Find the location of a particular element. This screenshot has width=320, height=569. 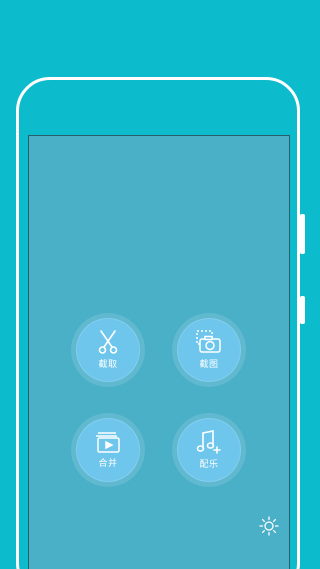

camera-icon is located at coordinates (209, 342).